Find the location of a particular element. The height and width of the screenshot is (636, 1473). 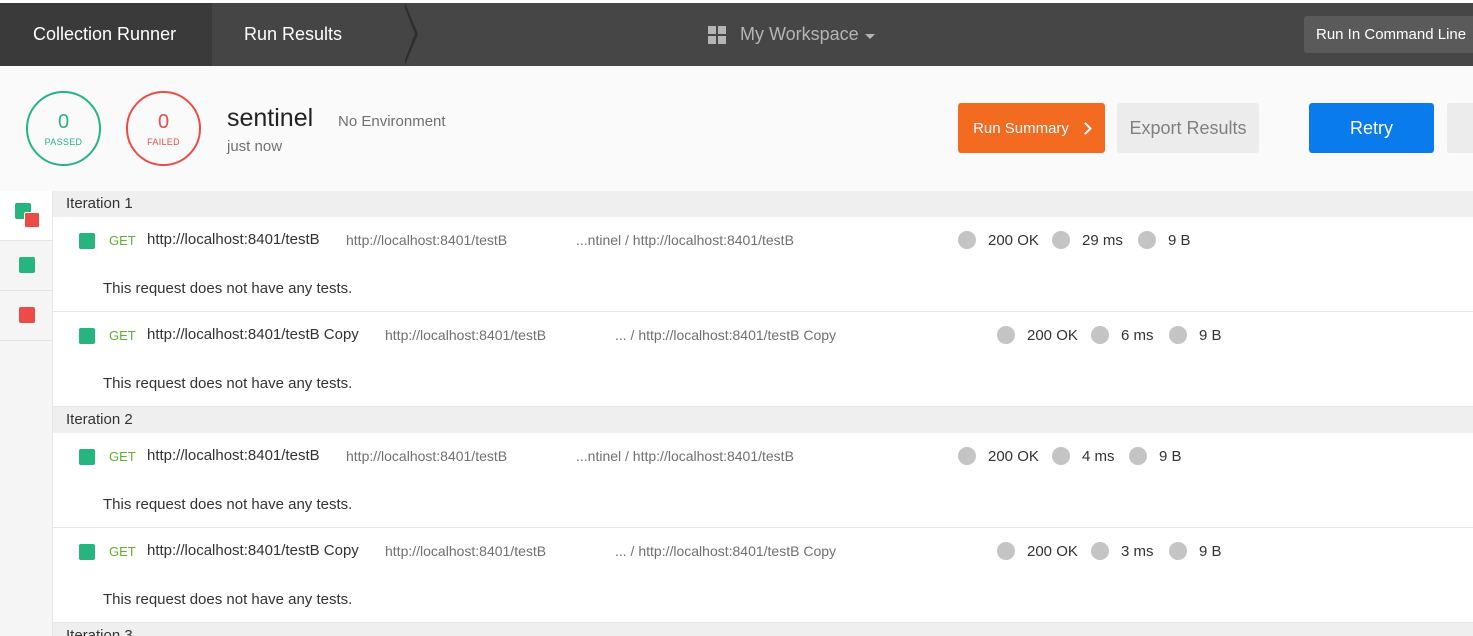

passed-counter: 0 PASSED is located at coordinates (63, 128).